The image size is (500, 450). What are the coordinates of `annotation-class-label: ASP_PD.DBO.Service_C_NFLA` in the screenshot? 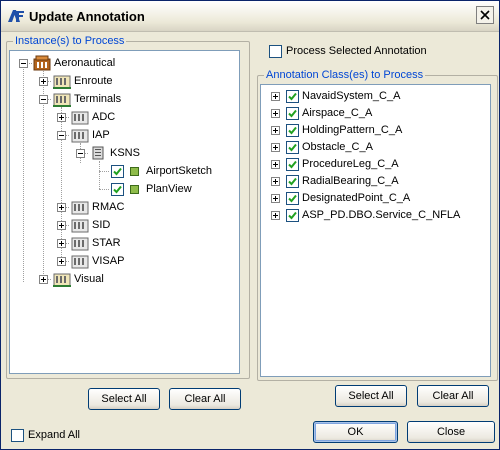 It's located at (381, 215).